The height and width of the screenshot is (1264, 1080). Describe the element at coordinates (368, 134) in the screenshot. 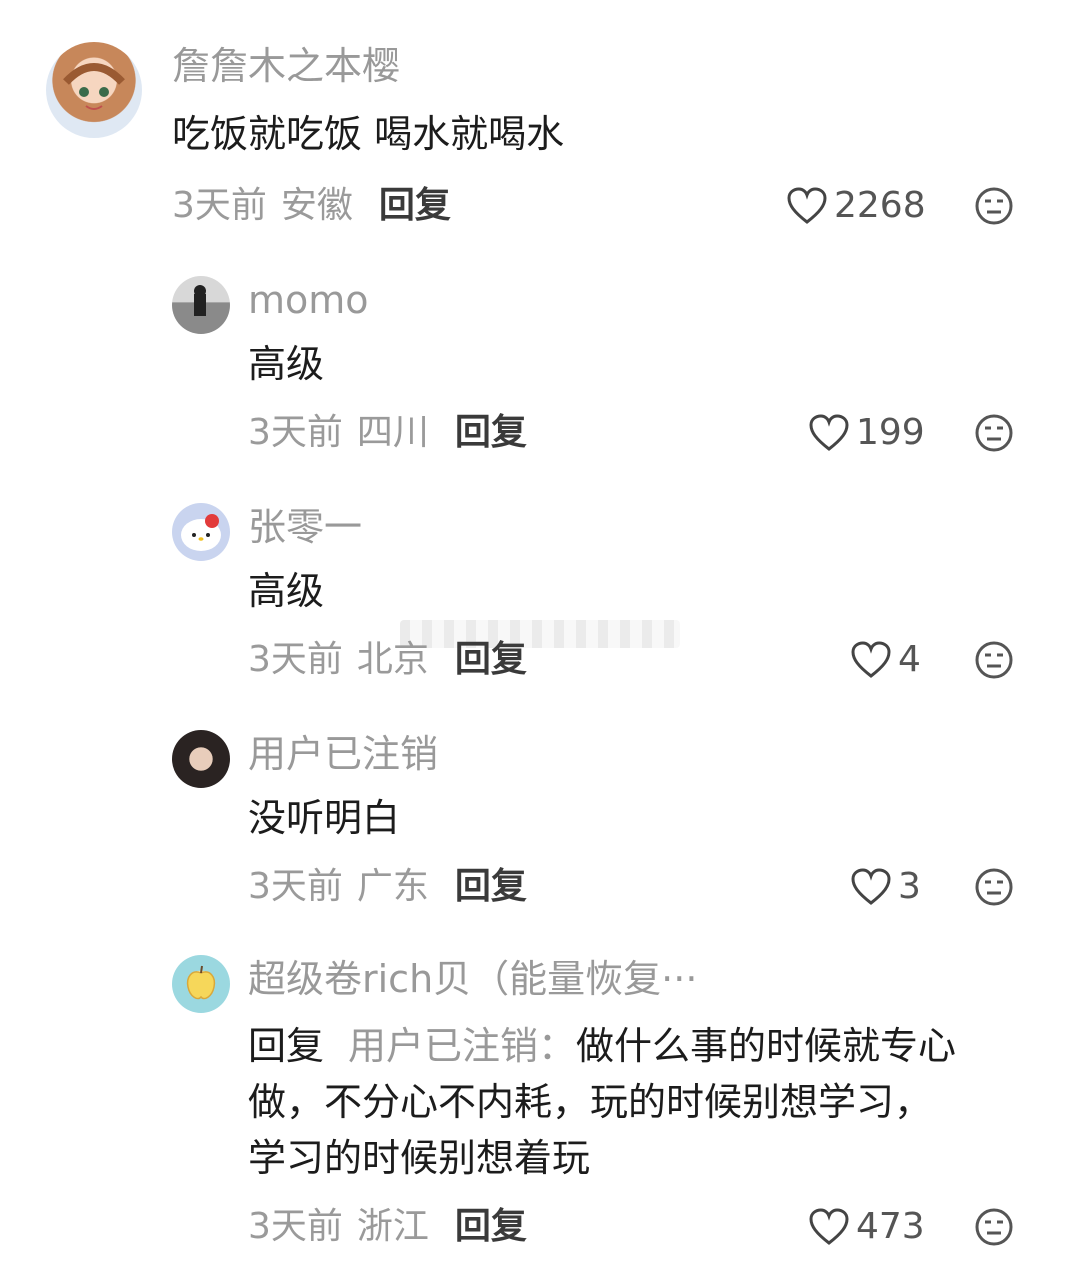

I see `comment-text: 吃饭就吃饭 喝水就喝水` at that location.